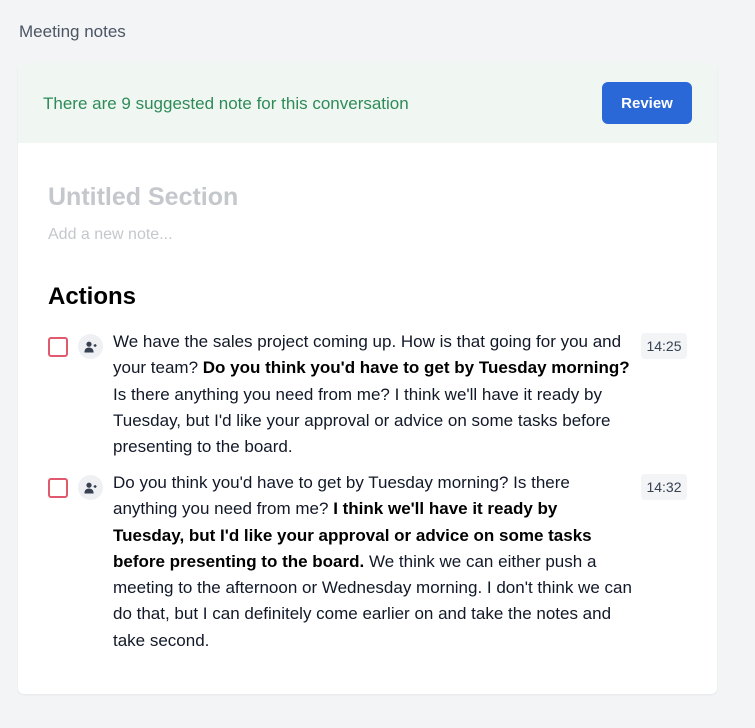 The width and height of the screenshot is (755, 728). I want to click on page-title: Meeting notes, so click(72, 31).